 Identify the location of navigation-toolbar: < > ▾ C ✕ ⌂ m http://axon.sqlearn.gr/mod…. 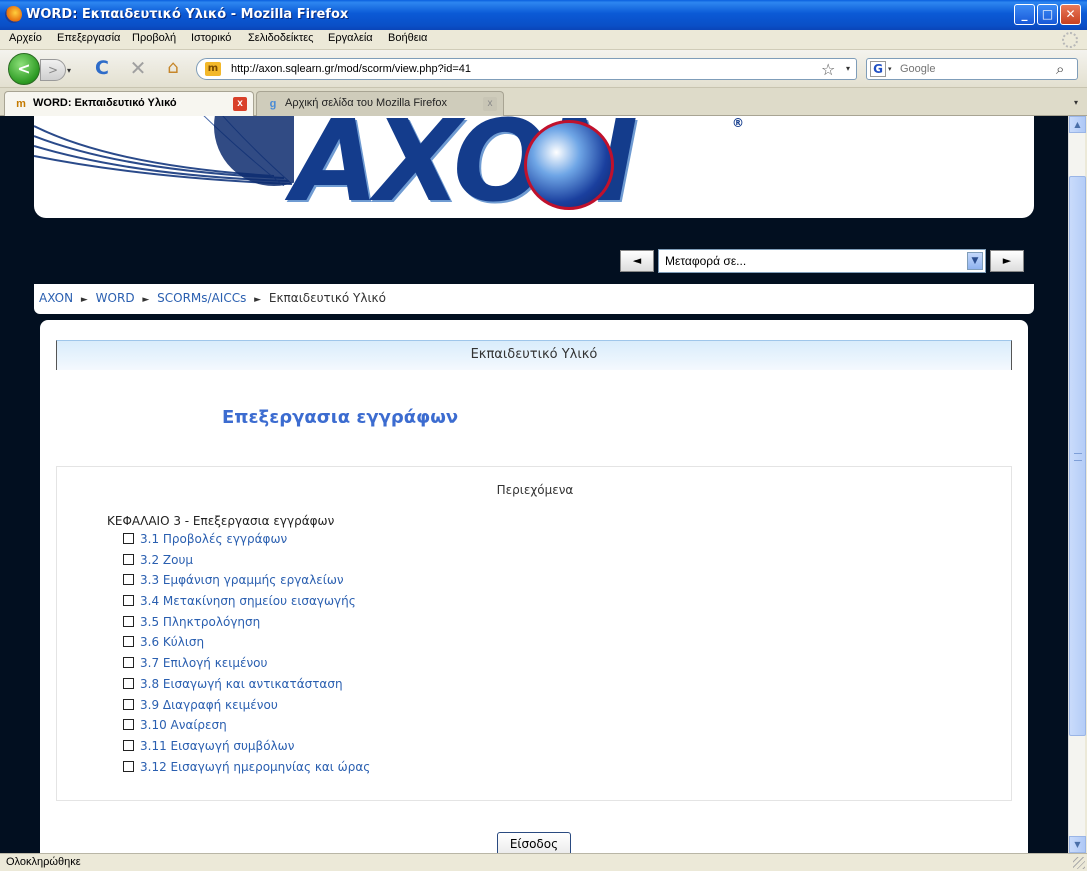
(543, 69).